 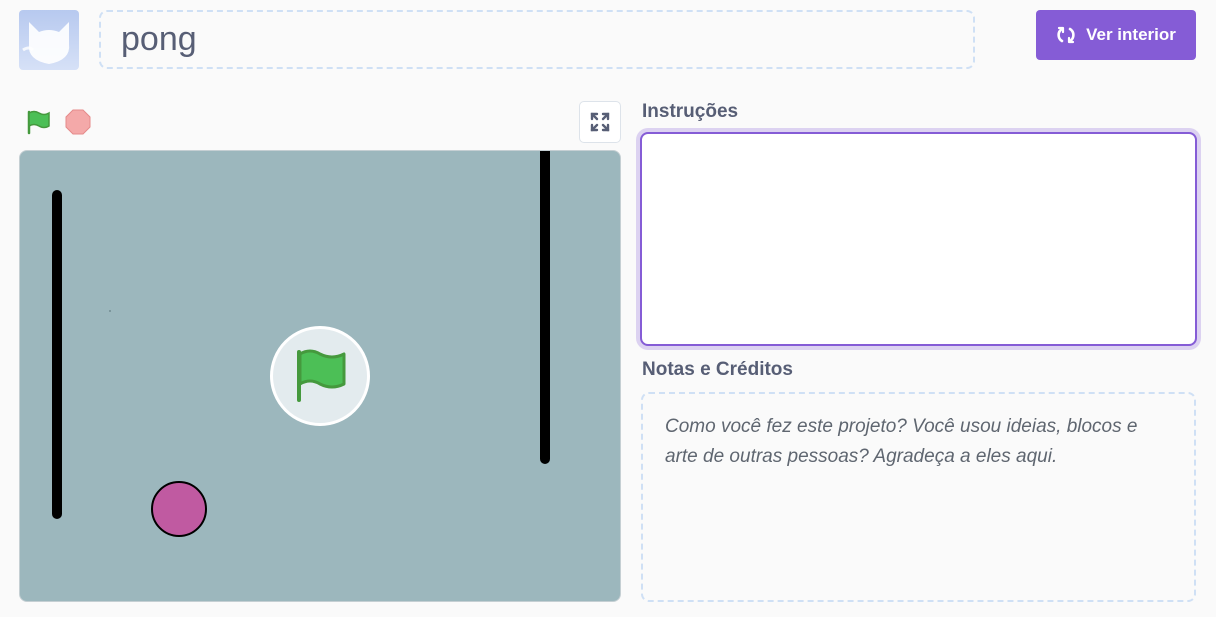 I want to click on remix-icon, so click(x=1066, y=35).